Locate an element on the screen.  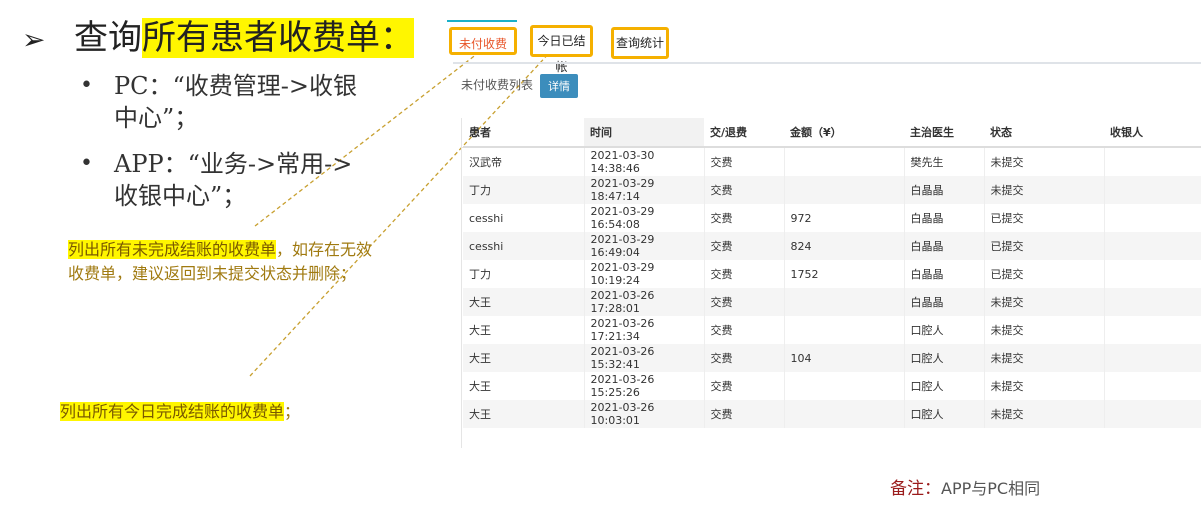
cell-time: 2021-03-29 10:19:24 is located at coordinates (643, 274).